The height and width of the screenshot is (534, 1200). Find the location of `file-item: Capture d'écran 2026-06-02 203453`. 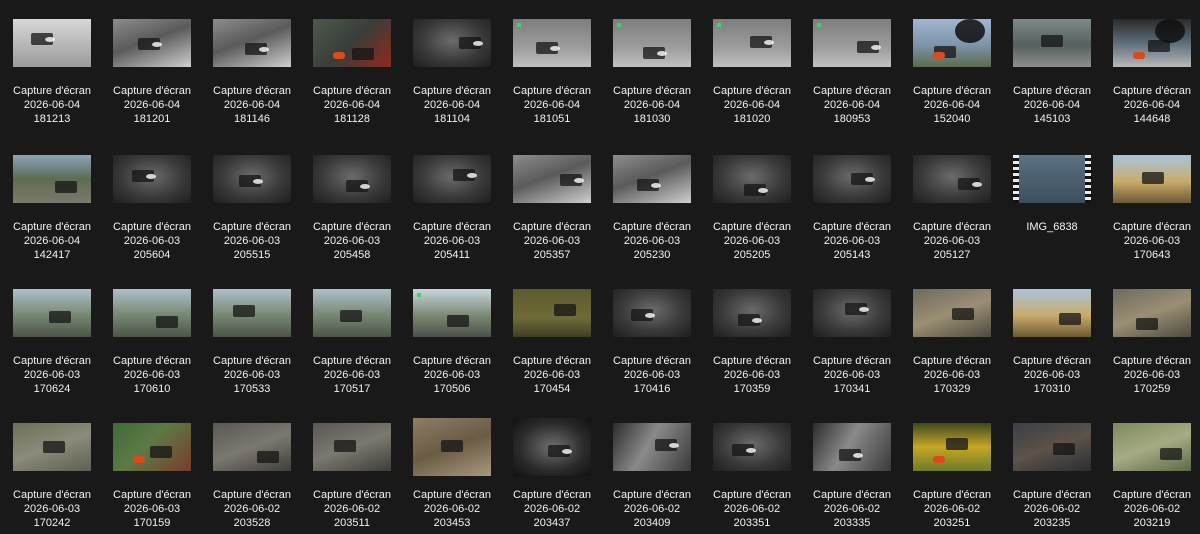

file-item: Capture d'écran 2026-06-02 203453 is located at coordinates (452, 471).